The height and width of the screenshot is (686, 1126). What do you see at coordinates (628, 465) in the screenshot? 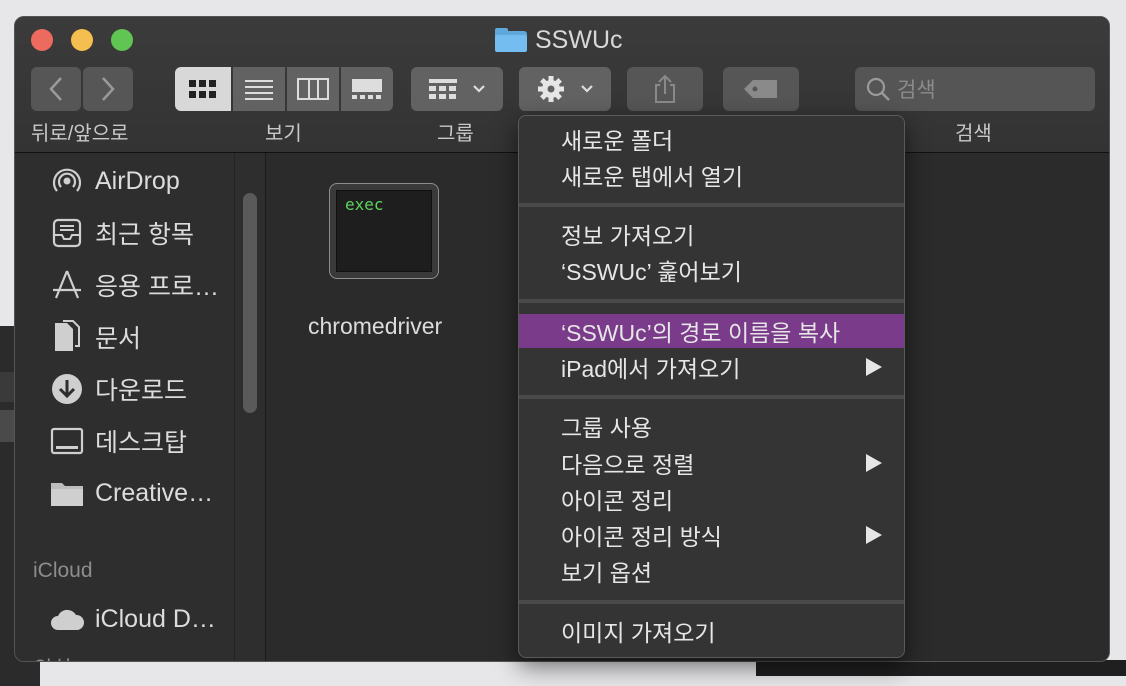
I see `menu-item-label: 다음으로 정렬` at bounding box center [628, 465].